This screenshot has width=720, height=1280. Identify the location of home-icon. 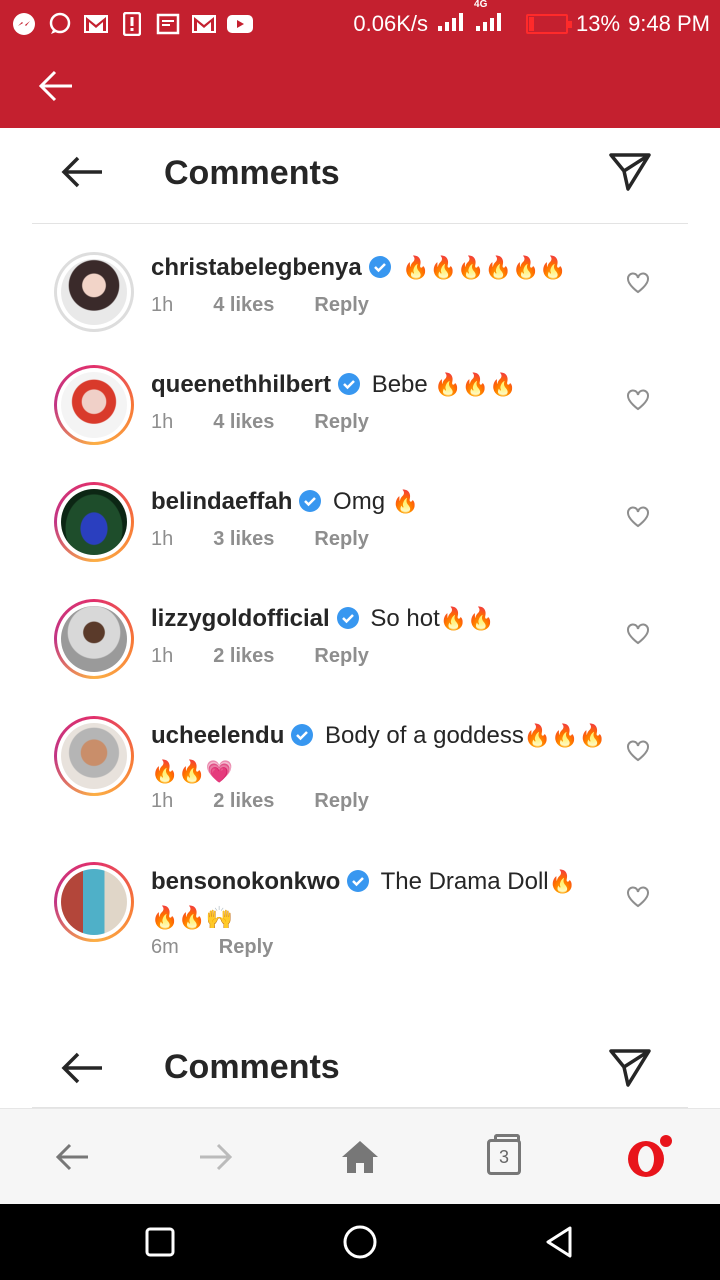
(360, 1157).